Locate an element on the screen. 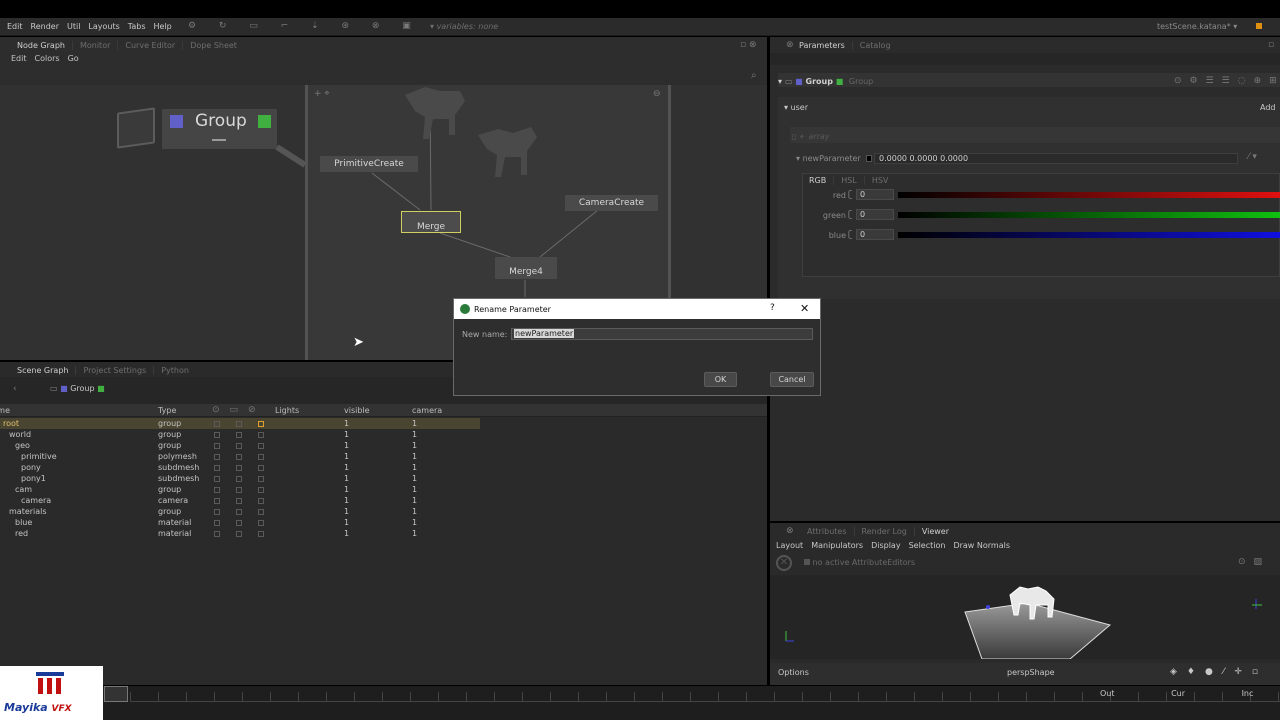  param-header-icons: ⊙⚙☰☰◌⊕⊞ is located at coordinates (1227, 81).